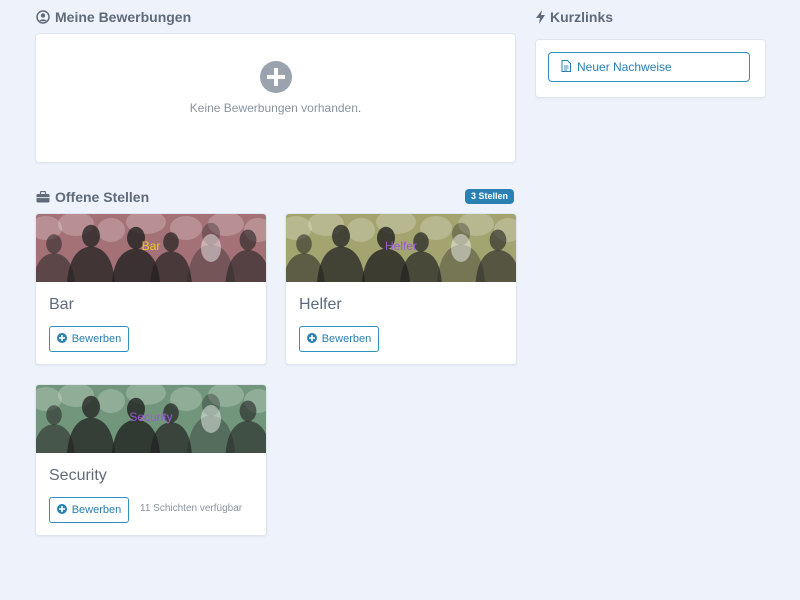 Image resolution: width=800 pixels, height=600 pixels. What do you see at coordinates (320, 304) in the screenshot?
I see `job-title: Helfer` at bounding box center [320, 304].